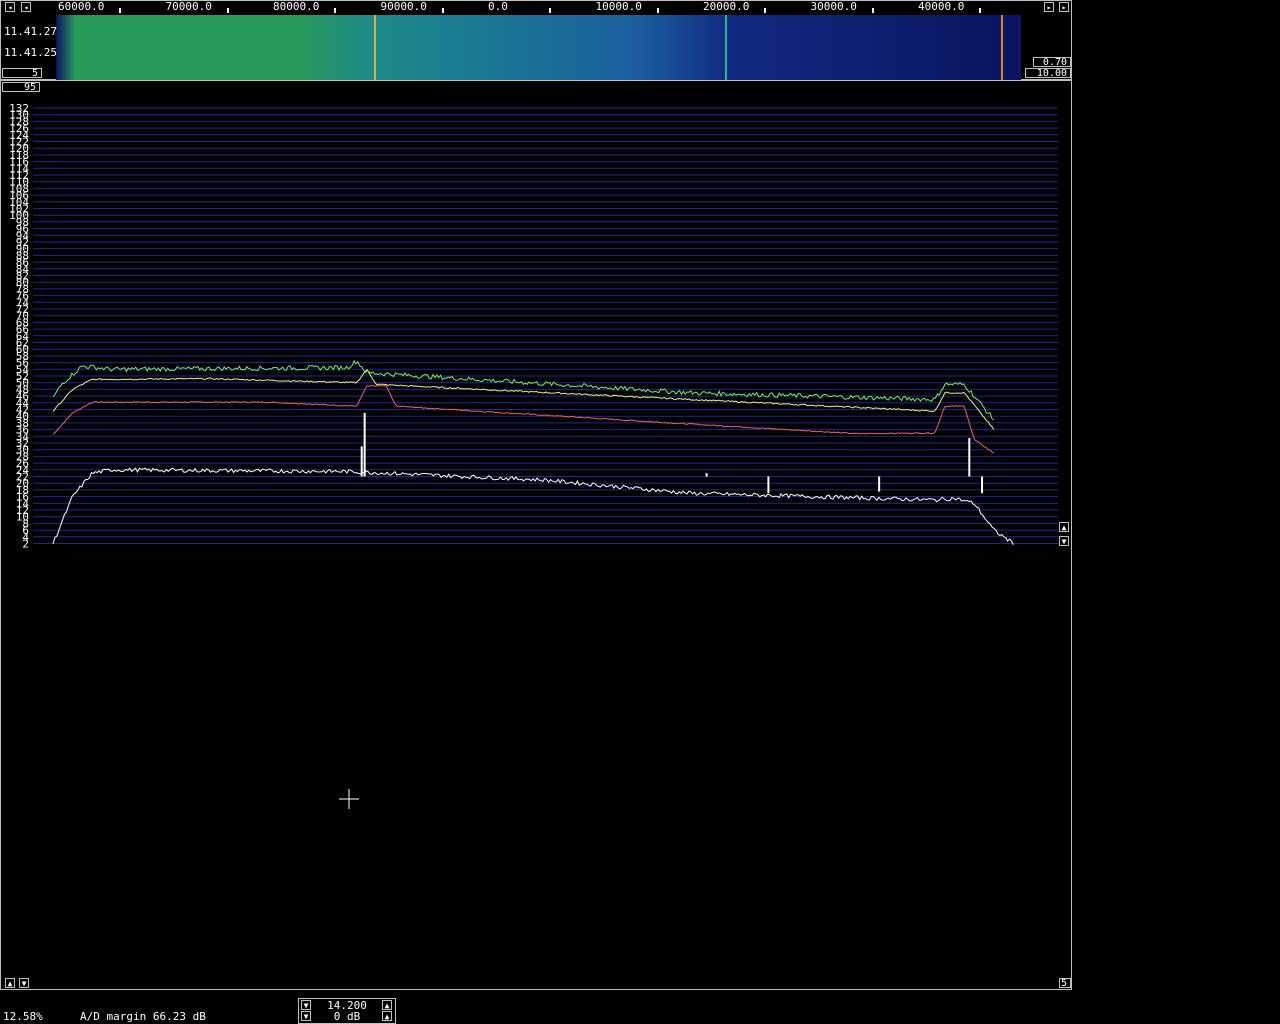  Describe the element at coordinates (23, 1016) in the screenshot. I see `cpu-load: 12.58%` at that location.